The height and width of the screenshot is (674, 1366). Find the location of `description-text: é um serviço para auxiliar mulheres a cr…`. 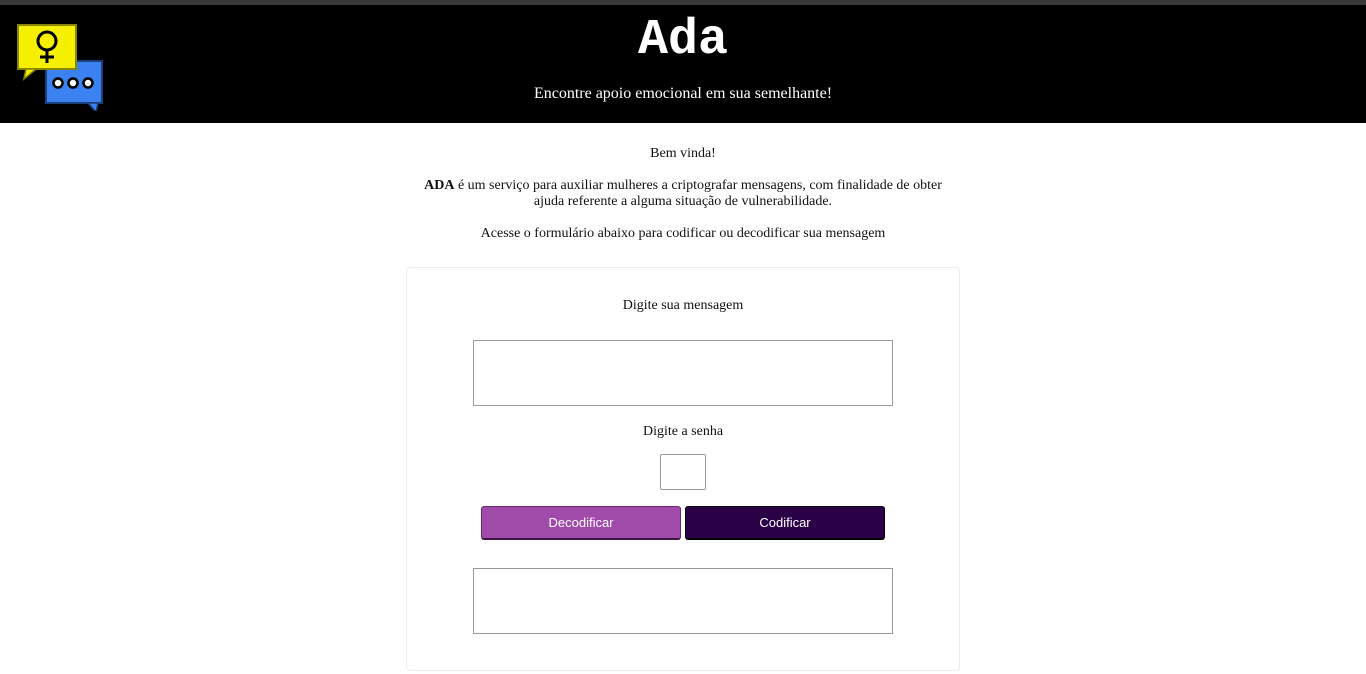

description-text: é um serviço para auxiliar mulheres a cr… is located at coordinates (698, 193).